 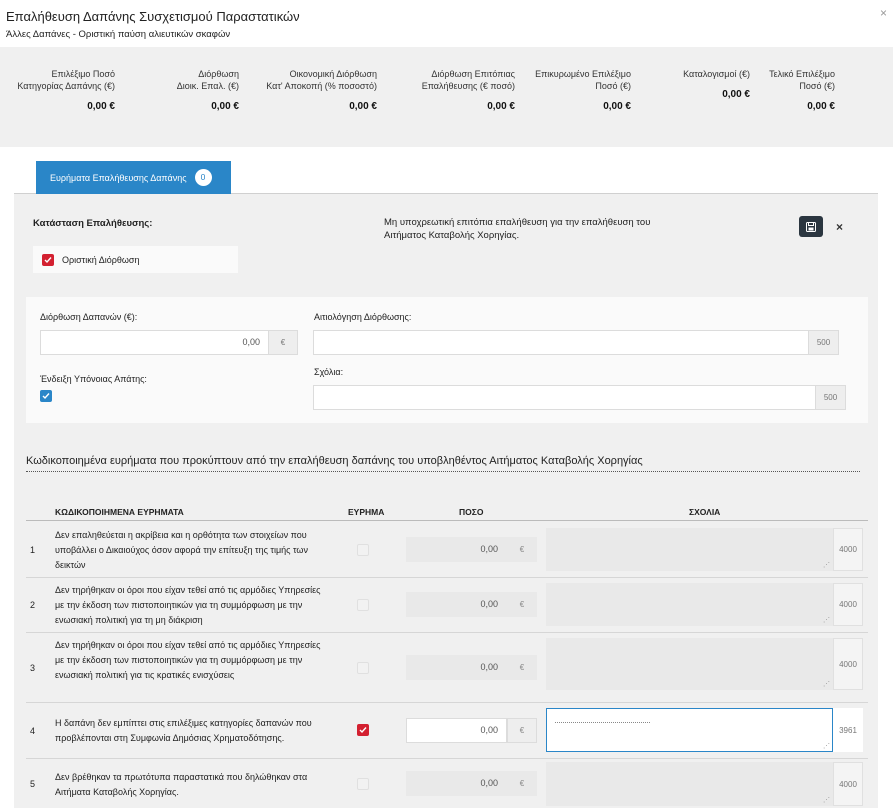 What do you see at coordinates (33, 784) in the screenshot?
I see `row-number: 5` at bounding box center [33, 784].